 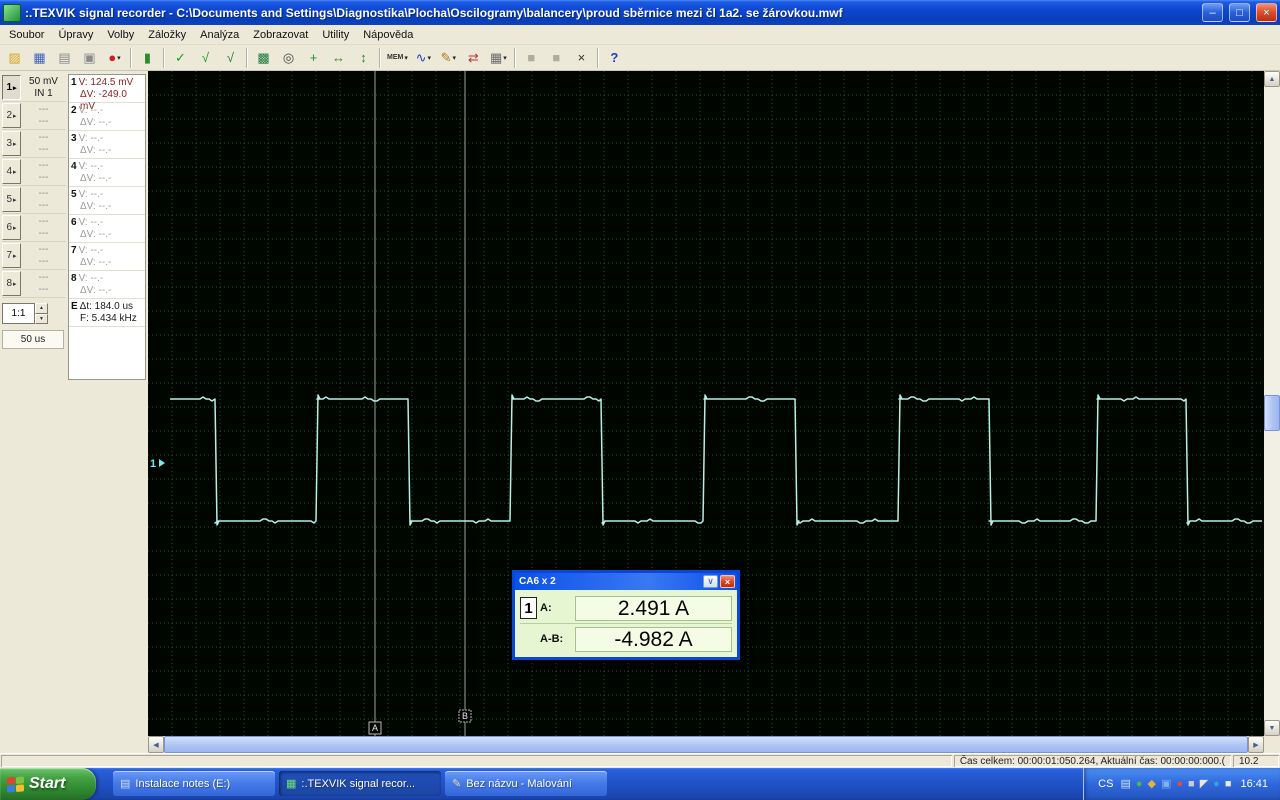 What do you see at coordinates (473, 58) in the screenshot?
I see `toolbar-swap-button: ⇄▾` at bounding box center [473, 58].